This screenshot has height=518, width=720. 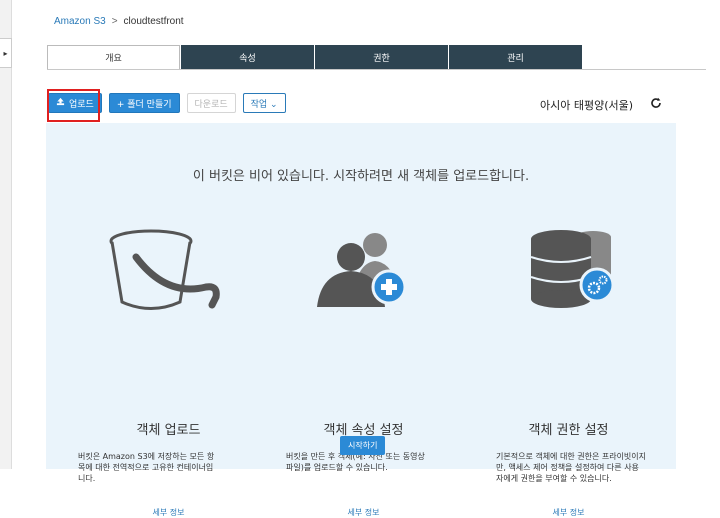 What do you see at coordinates (144, 103) in the screenshot?
I see `create-folder-button: + 폴더 만들기` at bounding box center [144, 103].